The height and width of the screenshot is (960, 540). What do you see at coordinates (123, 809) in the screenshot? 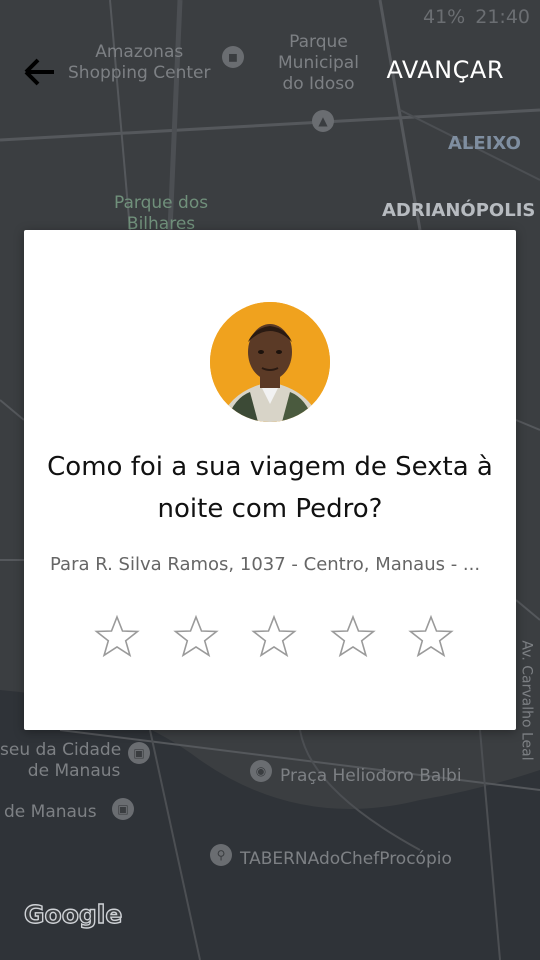
I see `museum2-pin-icon: ▣` at bounding box center [123, 809].